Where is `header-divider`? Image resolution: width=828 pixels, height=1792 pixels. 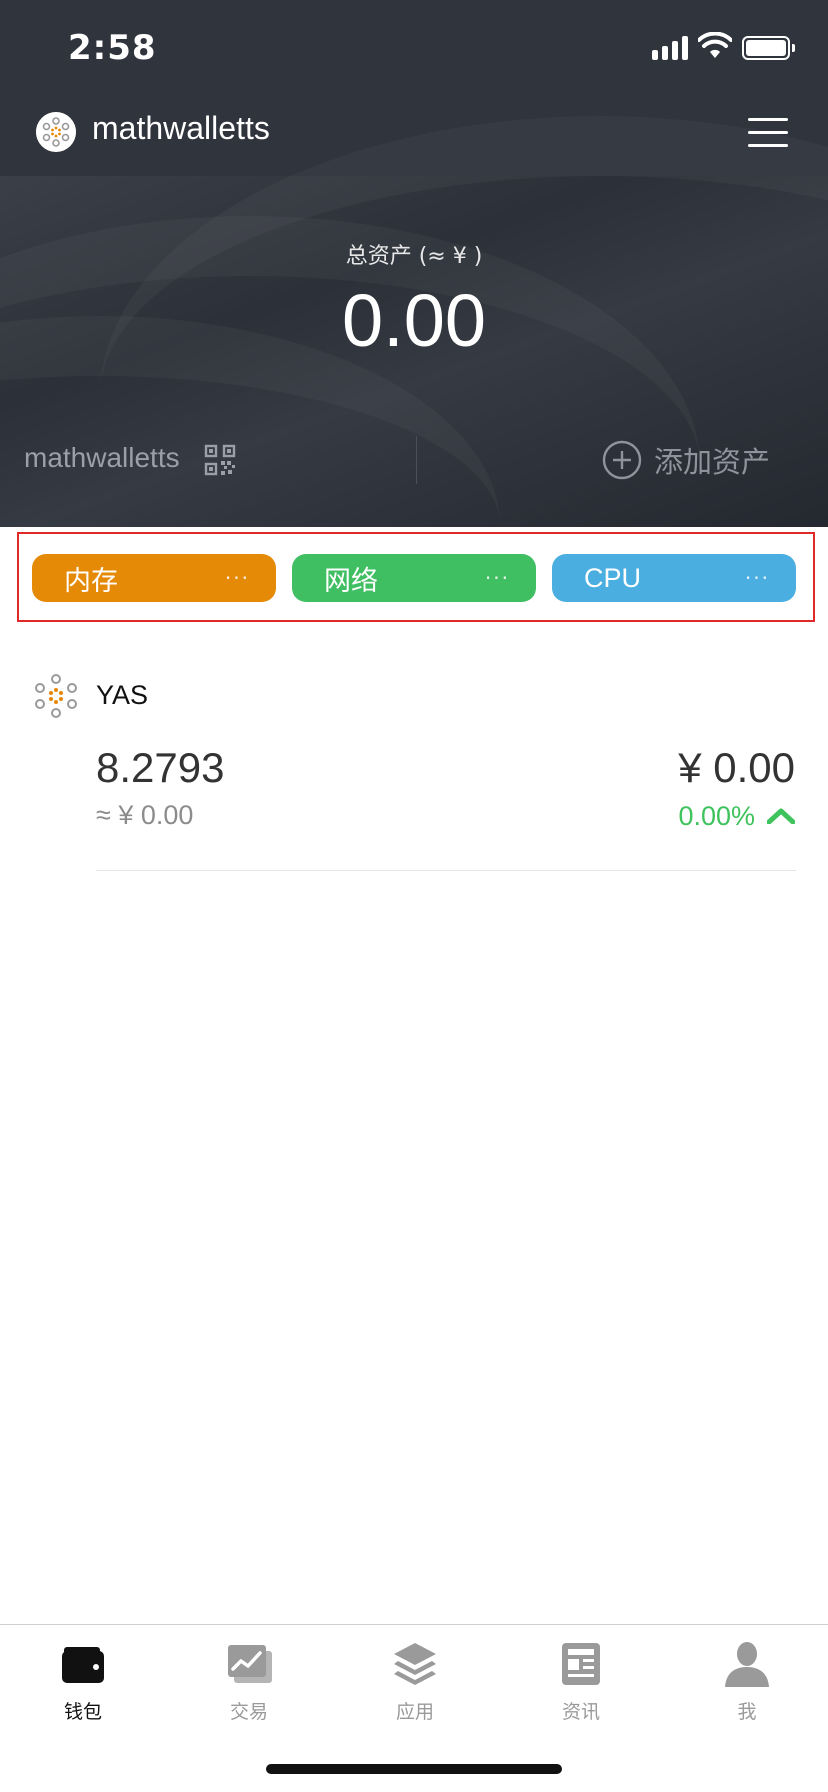 header-divider is located at coordinates (416, 460).